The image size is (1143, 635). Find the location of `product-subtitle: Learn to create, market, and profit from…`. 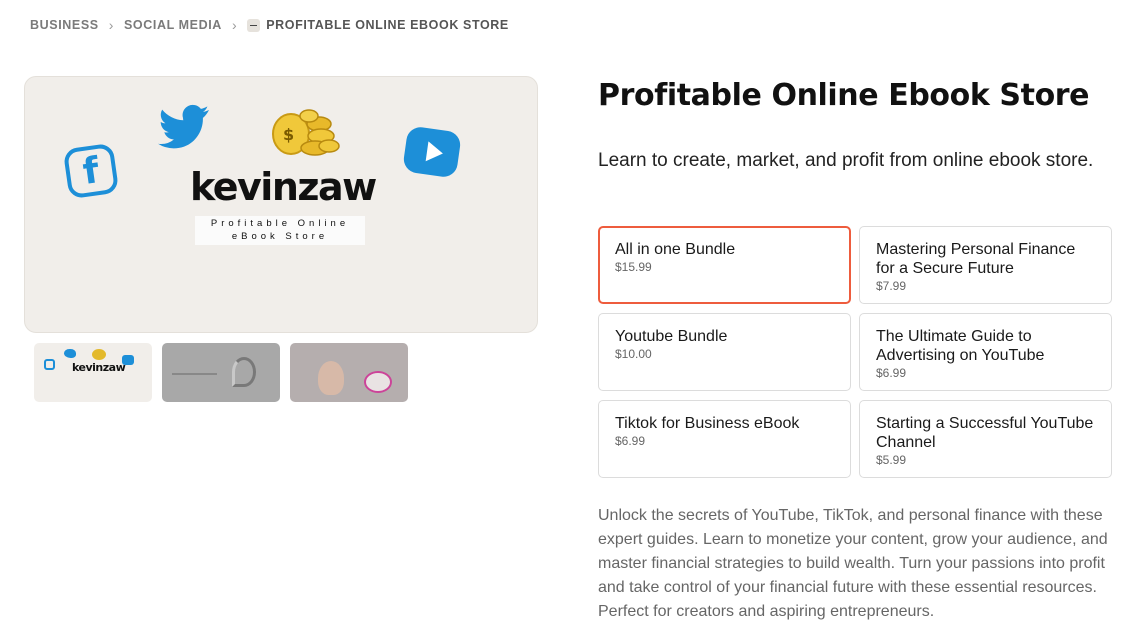

product-subtitle: Learn to create, market, and profit from… is located at coordinates (846, 160).